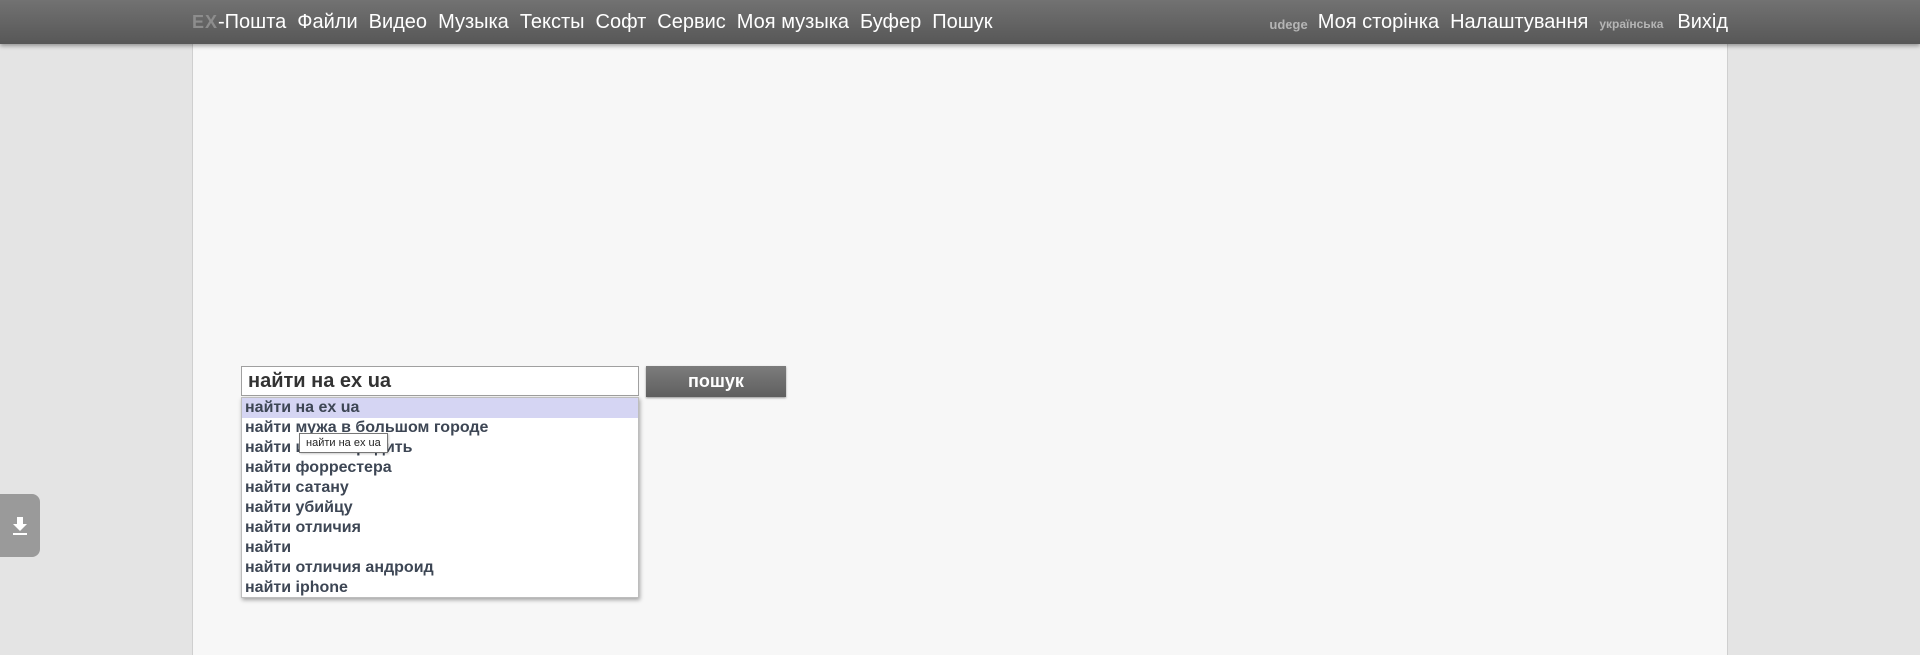  Describe the element at coordinates (473, 22) in the screenshot. I see `nav-music: Музыка` at that location.